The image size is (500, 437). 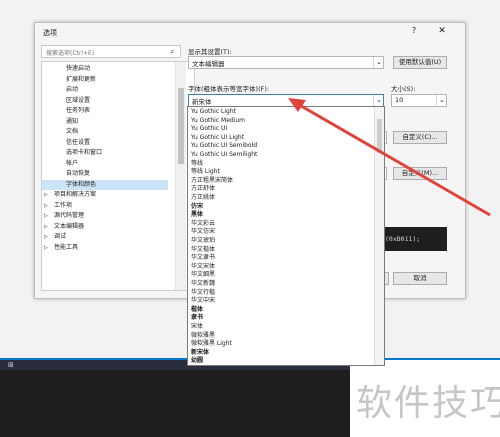 I want to click on font-list-scroll-thumb, so click(x=379, y=136).